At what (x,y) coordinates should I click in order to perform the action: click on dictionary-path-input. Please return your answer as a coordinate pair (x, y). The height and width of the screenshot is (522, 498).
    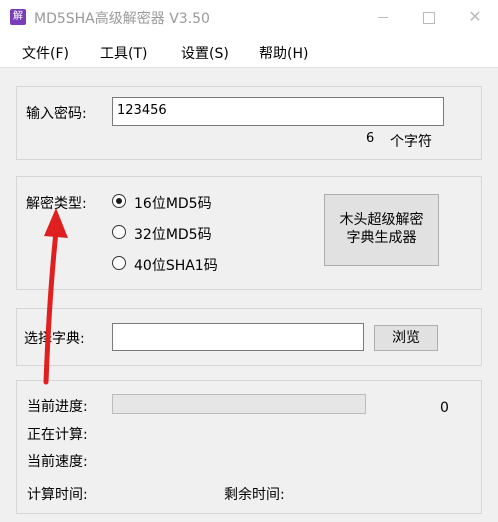
    Looking at the image, I should click on (238, 337).